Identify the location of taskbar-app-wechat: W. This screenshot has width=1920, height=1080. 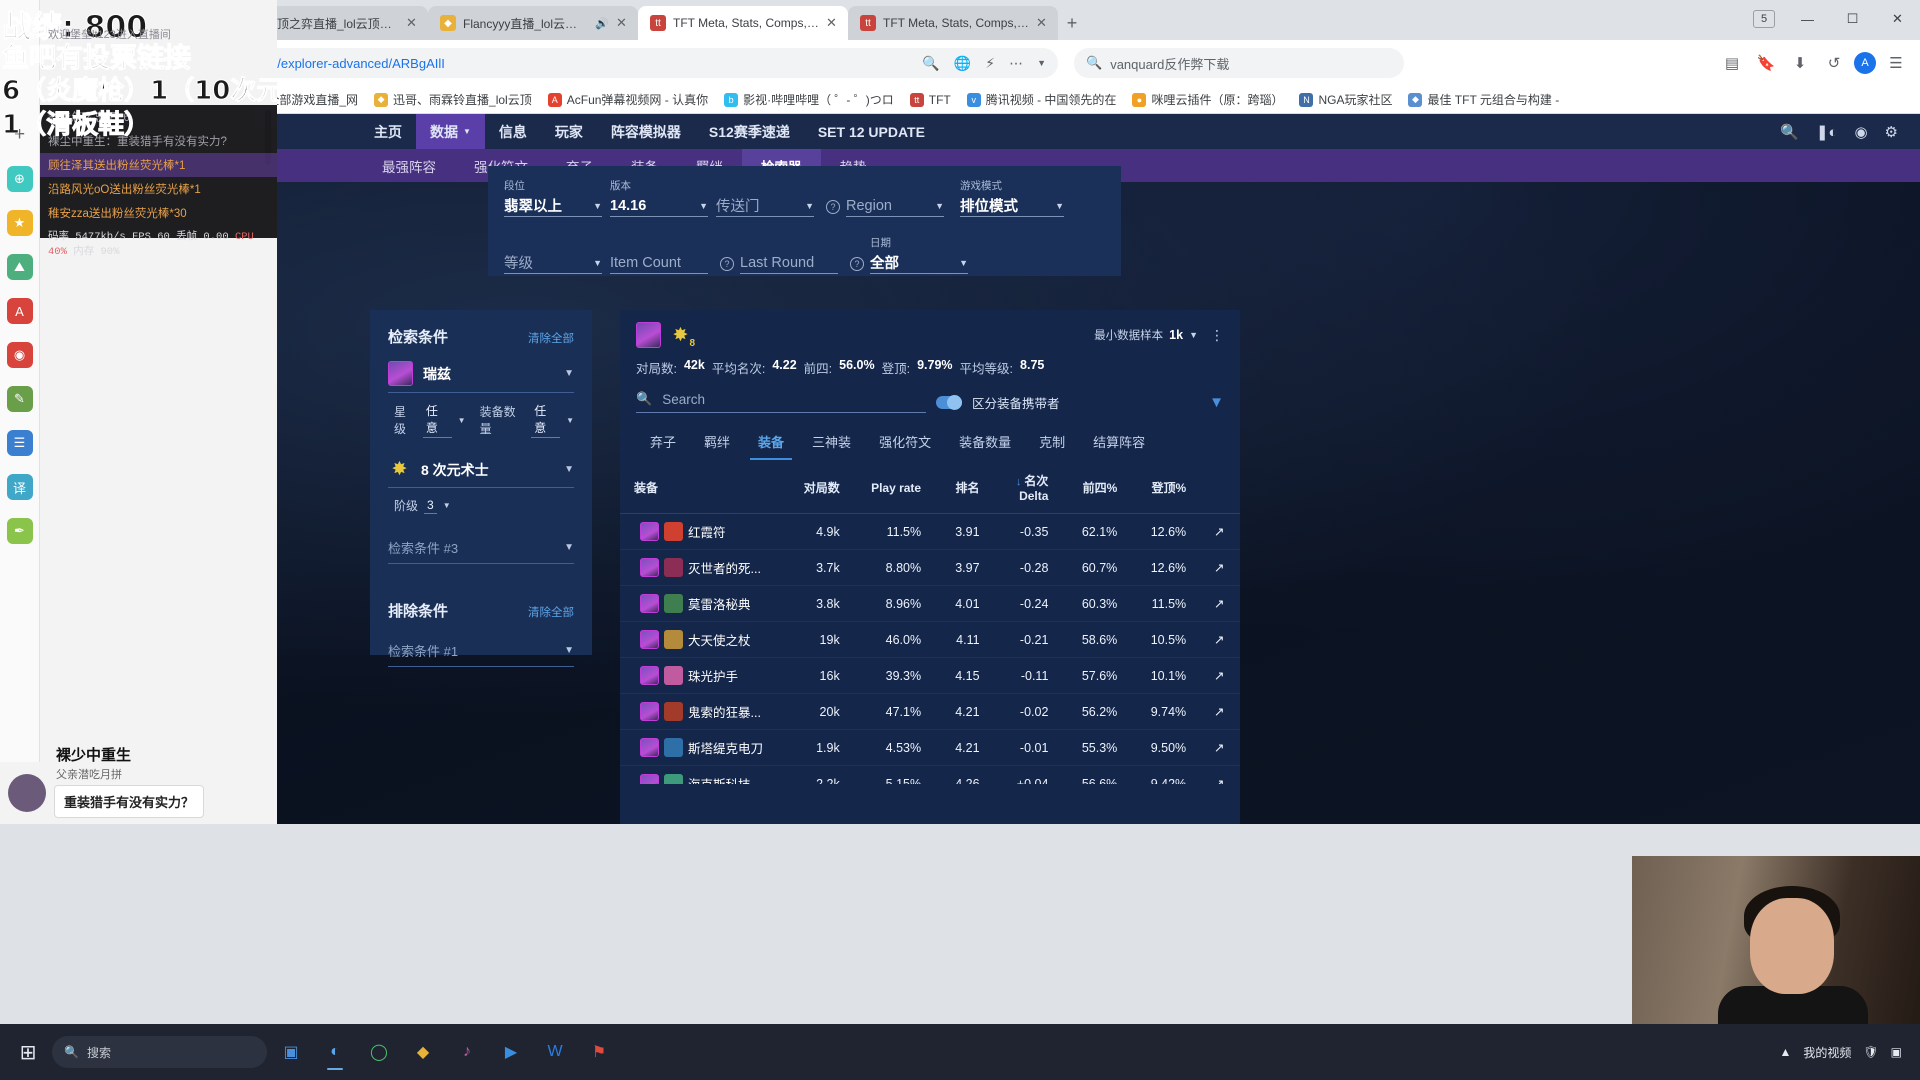
(555, 1052).